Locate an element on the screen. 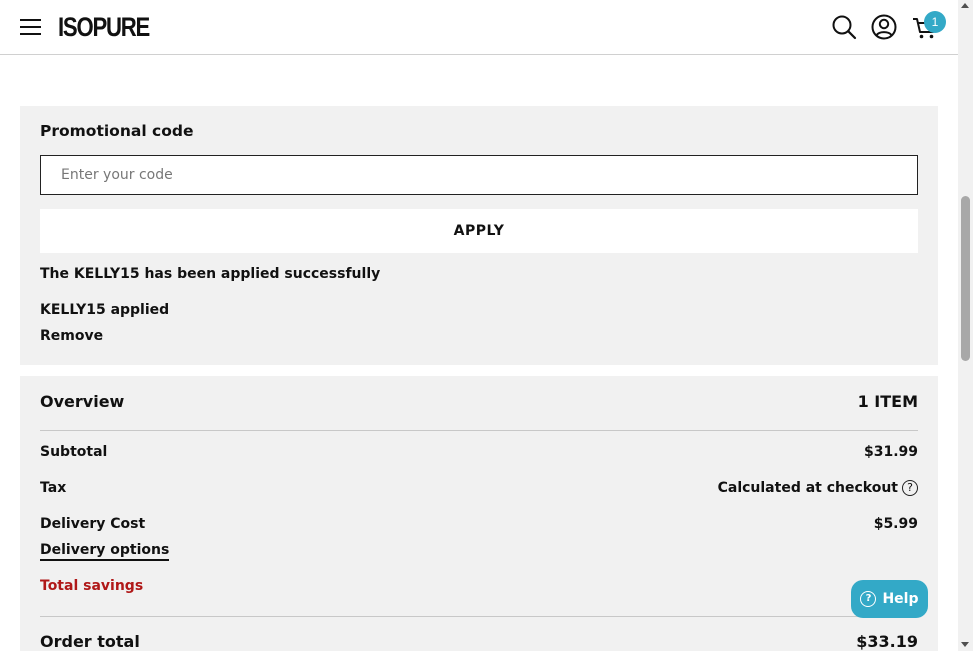 The height and width of the screenshot is (651, 973). delivery-options-link: Delivery options is located at coordinates (105, 551).